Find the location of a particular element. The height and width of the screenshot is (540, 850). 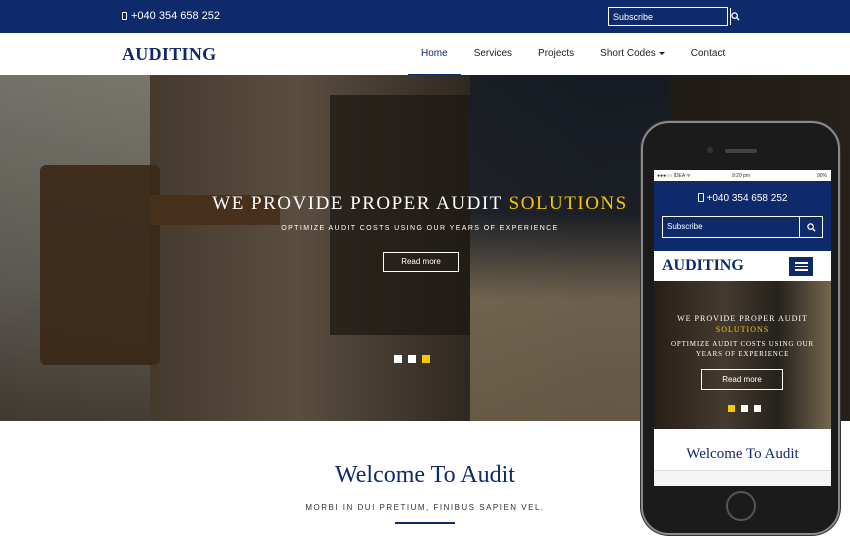

slider-dots is located at coordinates (412, 359).